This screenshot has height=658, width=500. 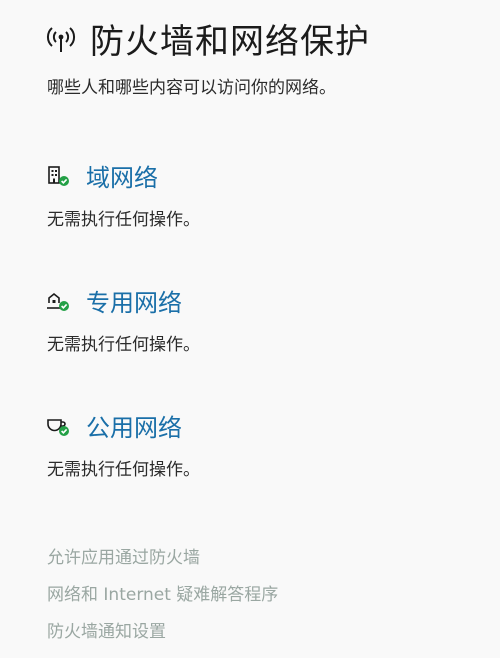 I want to click on related-links: 允许应用通过防火墙 网络和 Internet 疑难解答程序 防火墙通知设置, so click(x=162, y=602).